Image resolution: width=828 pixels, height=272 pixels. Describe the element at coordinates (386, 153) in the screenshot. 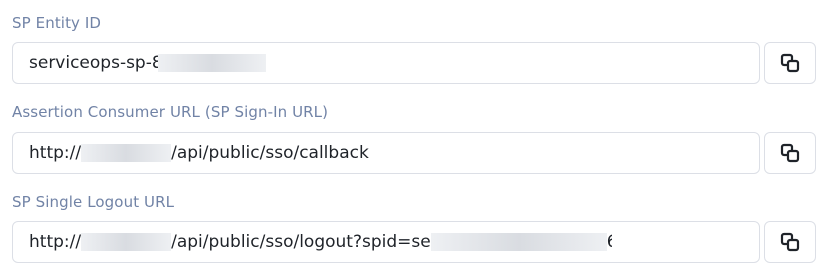

I see `acs-url-field: http:// /api/public/sso/callback` at that location.